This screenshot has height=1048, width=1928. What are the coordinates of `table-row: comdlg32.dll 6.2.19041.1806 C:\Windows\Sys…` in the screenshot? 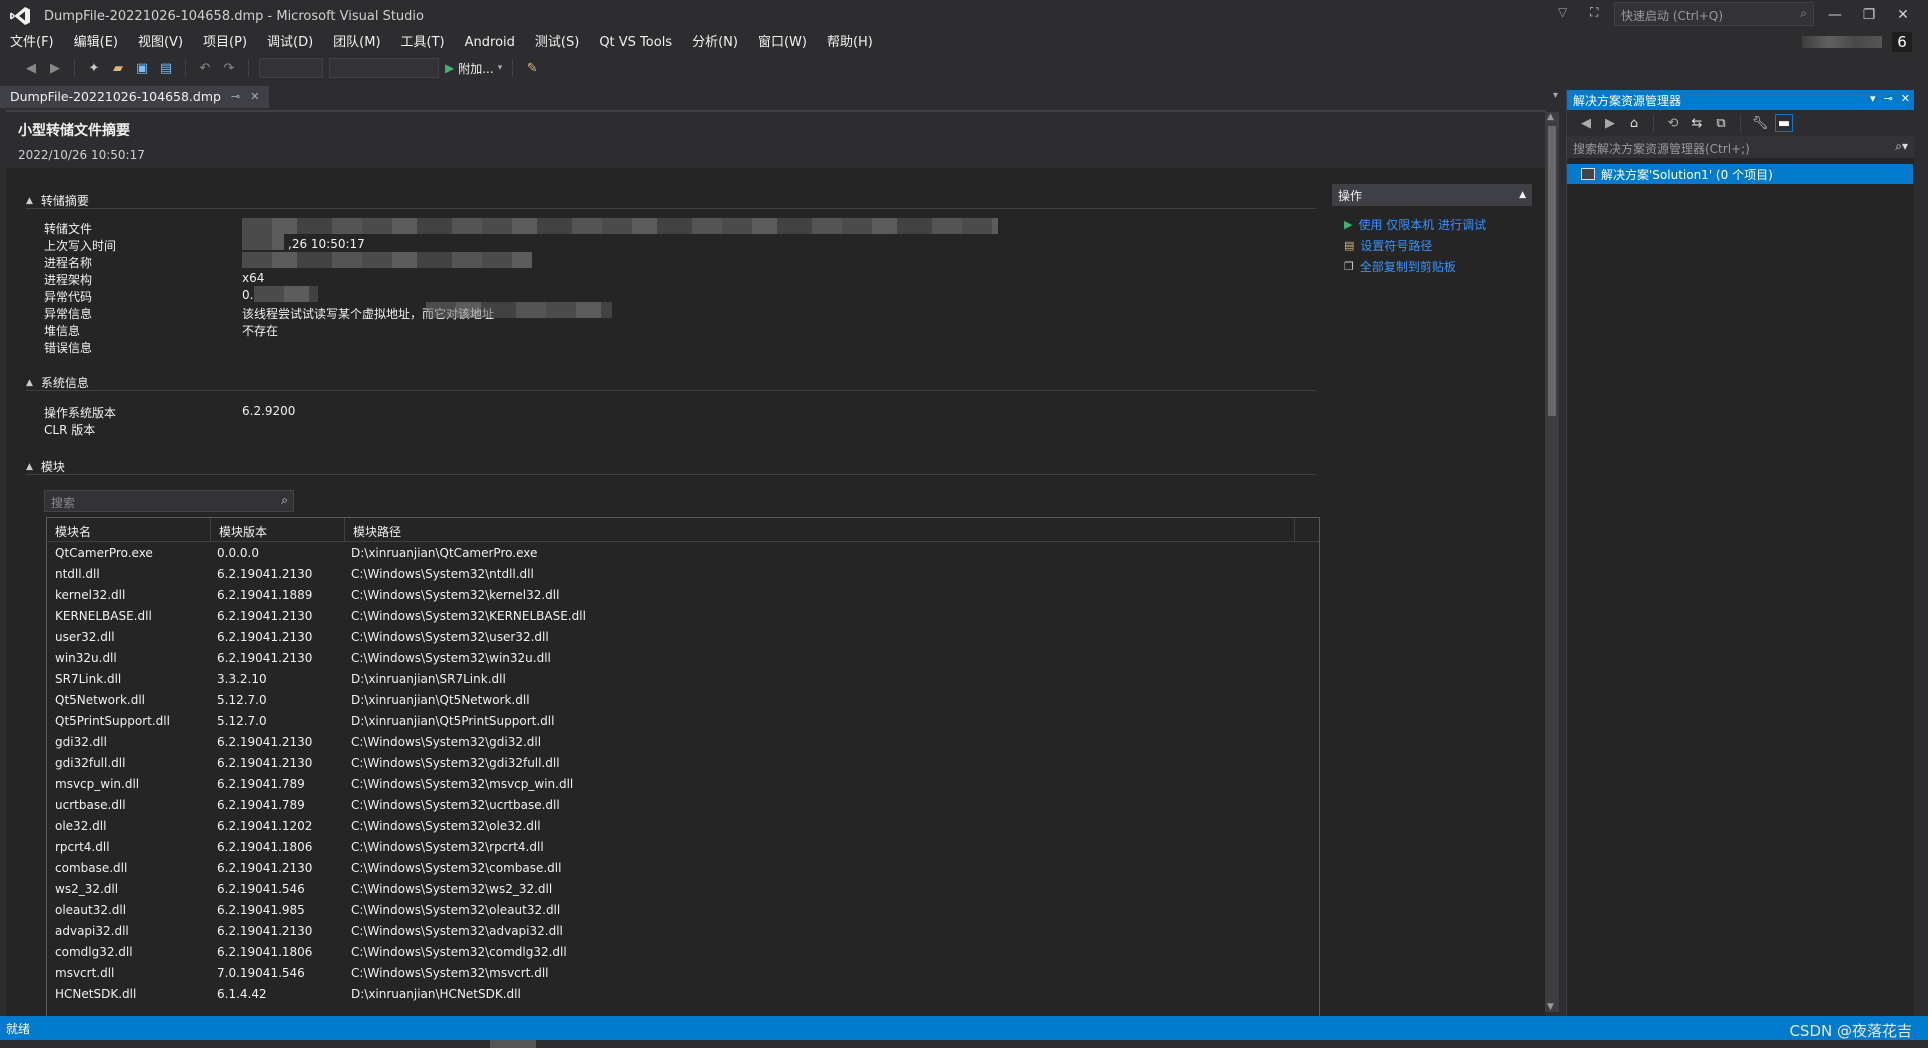 It's located at (683, 951).